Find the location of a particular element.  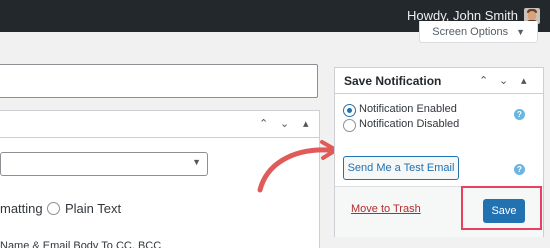

postbox-title: Save Notification is located at coordinates (393, 81).